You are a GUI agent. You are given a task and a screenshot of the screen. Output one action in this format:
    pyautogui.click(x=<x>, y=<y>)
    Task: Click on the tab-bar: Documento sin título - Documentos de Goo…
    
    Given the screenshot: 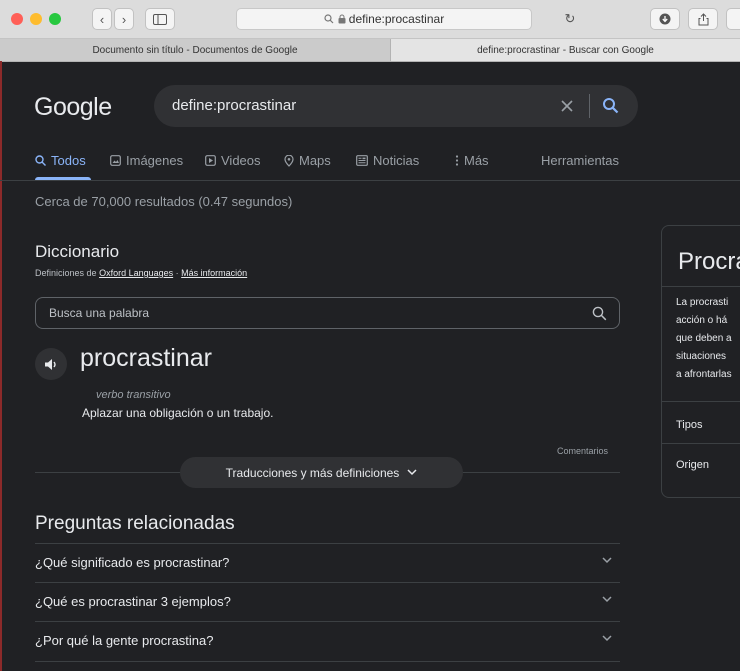 What is the action you would take?
    pyautogui.click(x=370, y=50)
    